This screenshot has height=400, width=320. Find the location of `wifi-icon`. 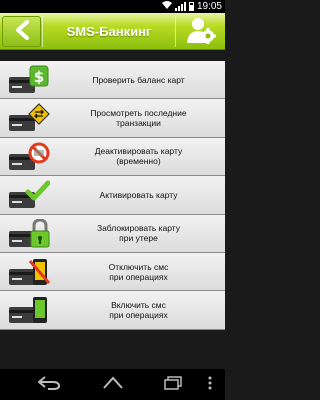

wifi-icon is located at coordinates (166, 6).